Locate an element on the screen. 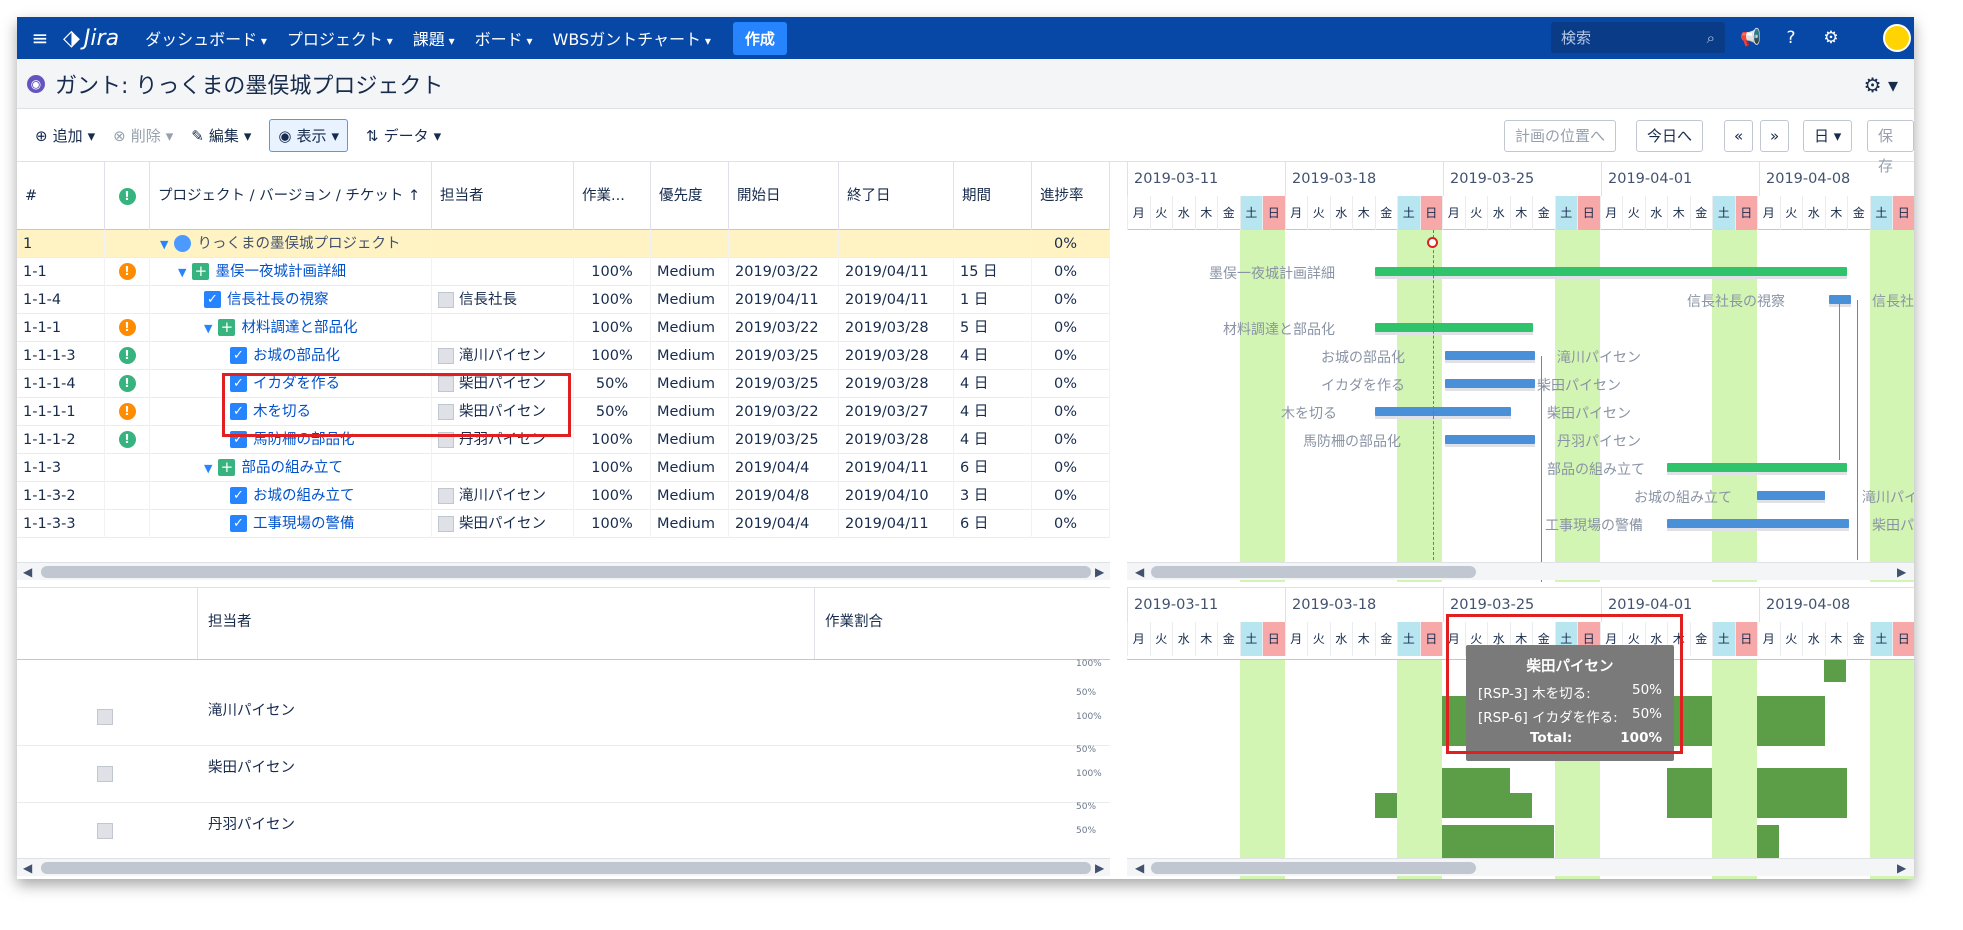  nav-projects: プロジェクト is located at coordinates (340, 38).